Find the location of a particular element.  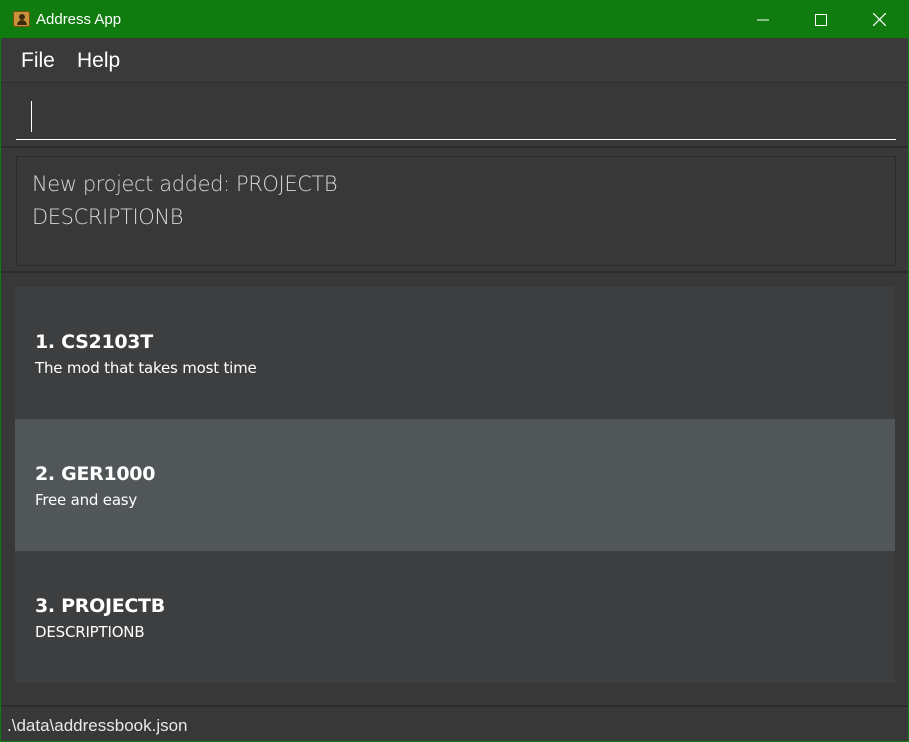

project-description: DESCRIPTIONB is located at coordinates (90, 632).